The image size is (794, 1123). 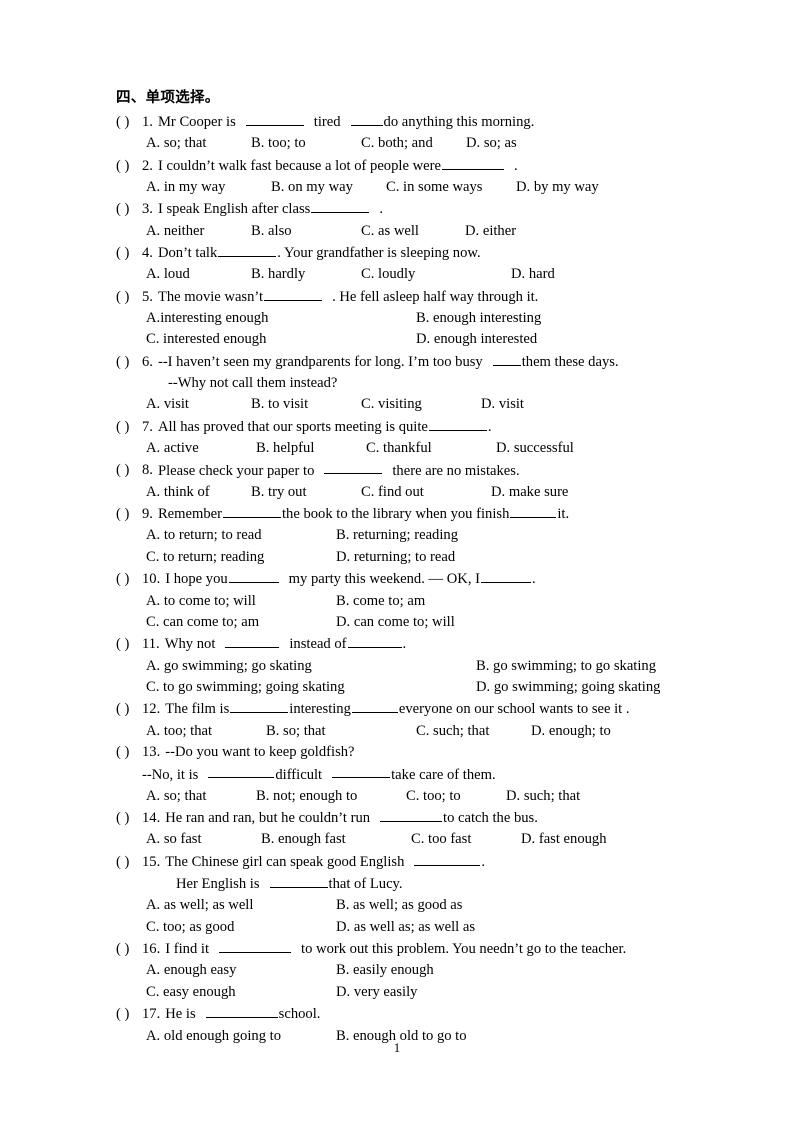 What do you see at coordinates (476, 339) in the screenshot?
I see `option-d: D. enough interested` at bounding box center [476, 339].